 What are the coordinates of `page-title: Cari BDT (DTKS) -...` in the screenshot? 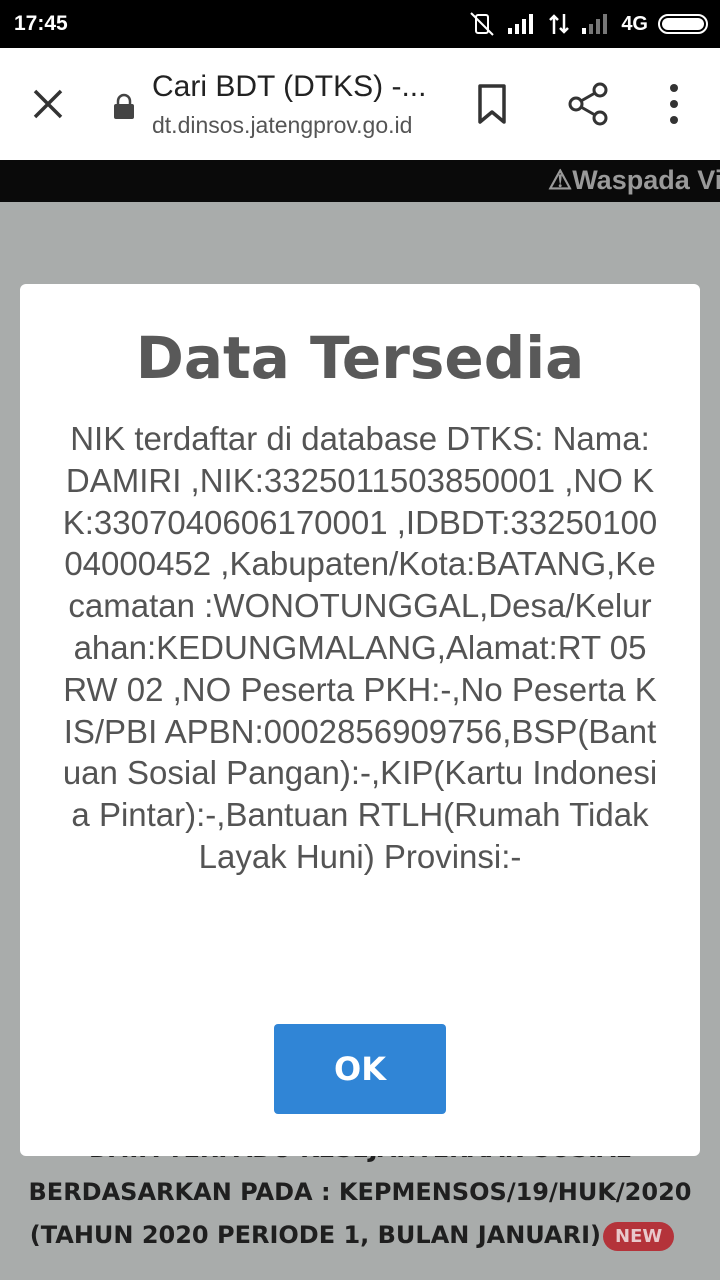 It's located at (289, 86).